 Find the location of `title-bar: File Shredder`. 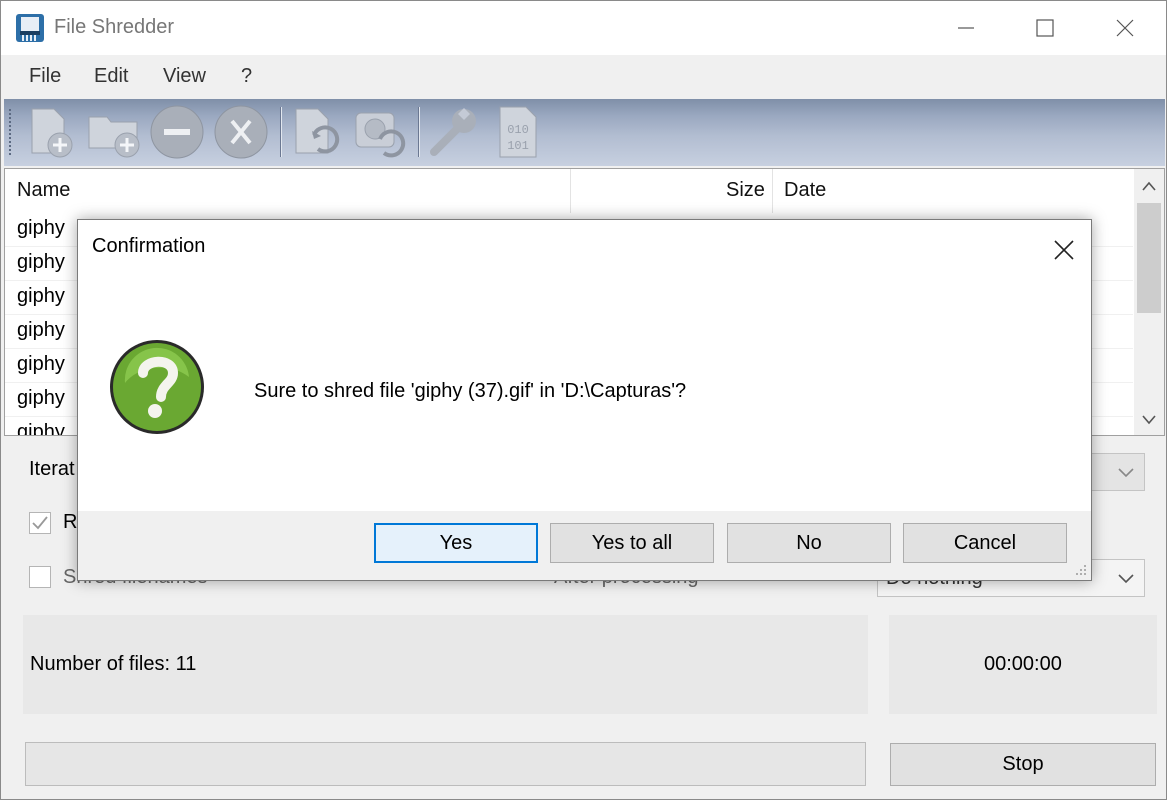

title-bar: File Shredder is located at coordinates (583, 28).